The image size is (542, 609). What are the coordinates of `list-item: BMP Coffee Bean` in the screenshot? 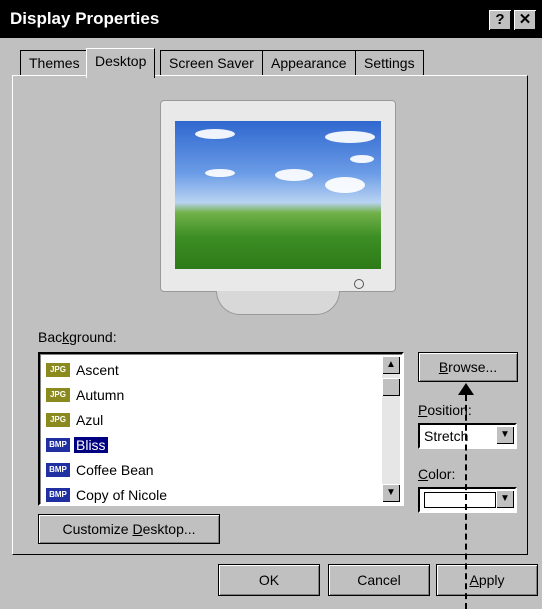 It's located at (101, 472).